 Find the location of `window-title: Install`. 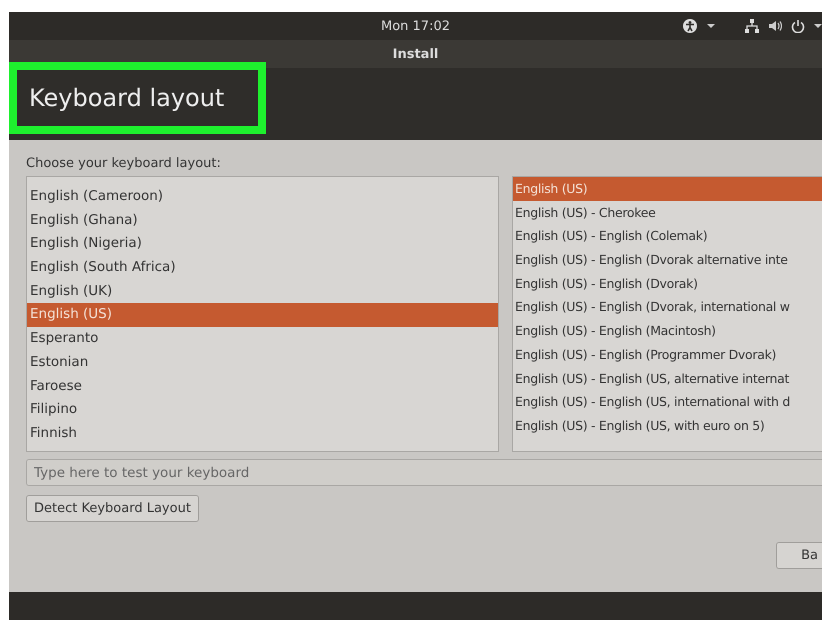

window-title: Install is located at coordinates (415, 54).